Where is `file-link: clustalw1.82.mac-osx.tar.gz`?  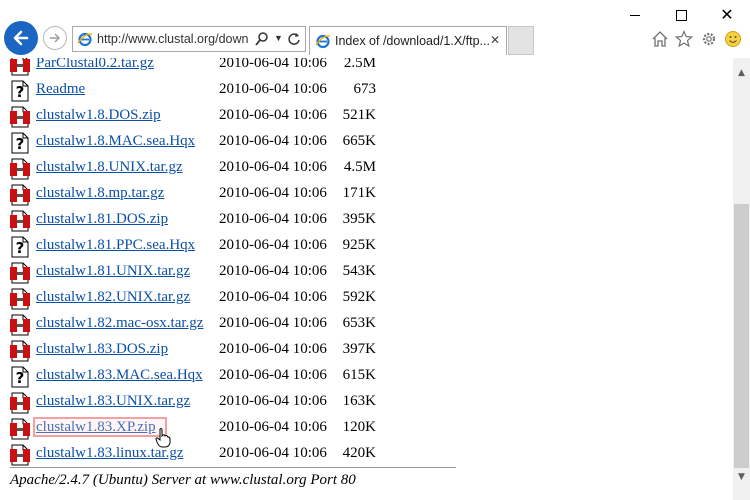 file-link: clustalw1.82.mac-osx.tar.gz is located at coordinates (119, 323).